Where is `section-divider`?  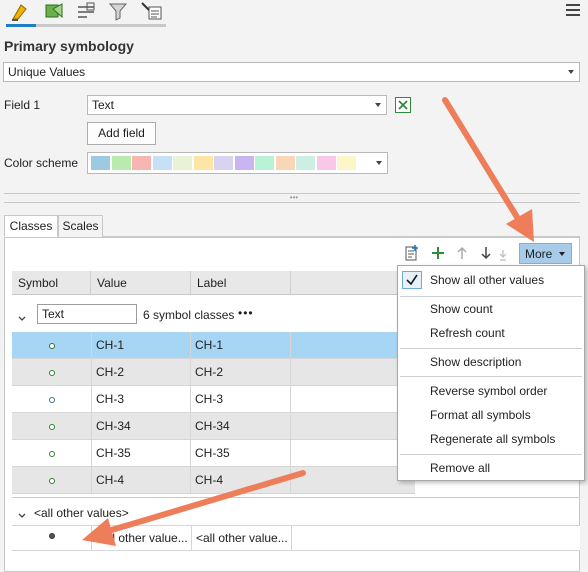 section-divider is located at coordinates (292, 202).